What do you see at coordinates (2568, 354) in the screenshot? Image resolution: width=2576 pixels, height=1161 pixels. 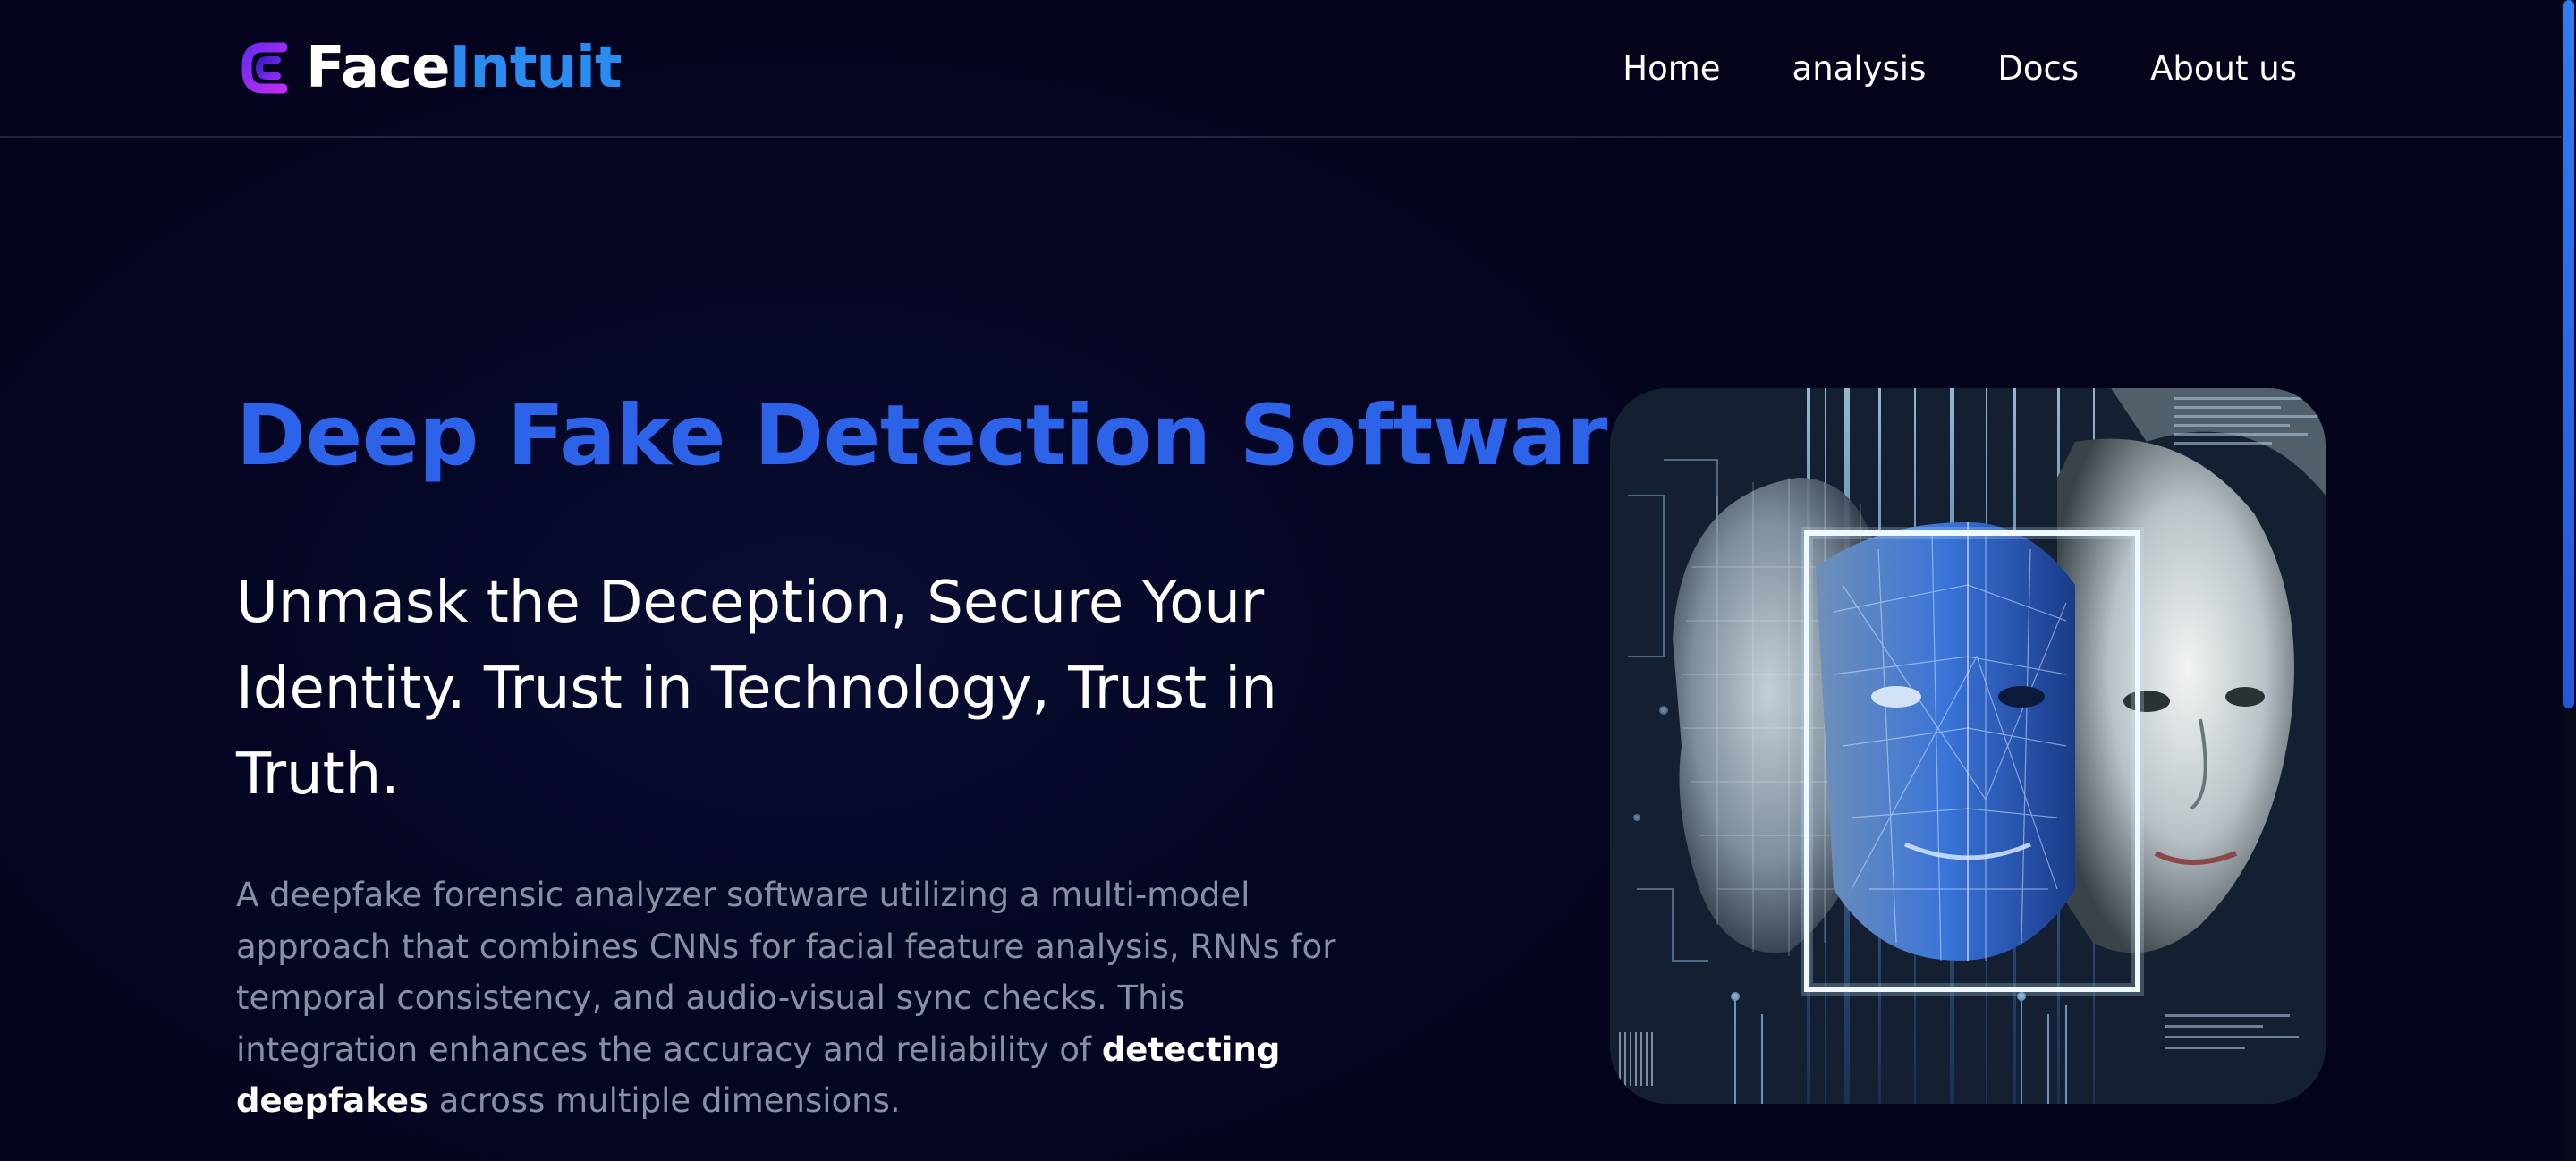 I see `scrollbar-thumb` at bounding box center [2568, 354].